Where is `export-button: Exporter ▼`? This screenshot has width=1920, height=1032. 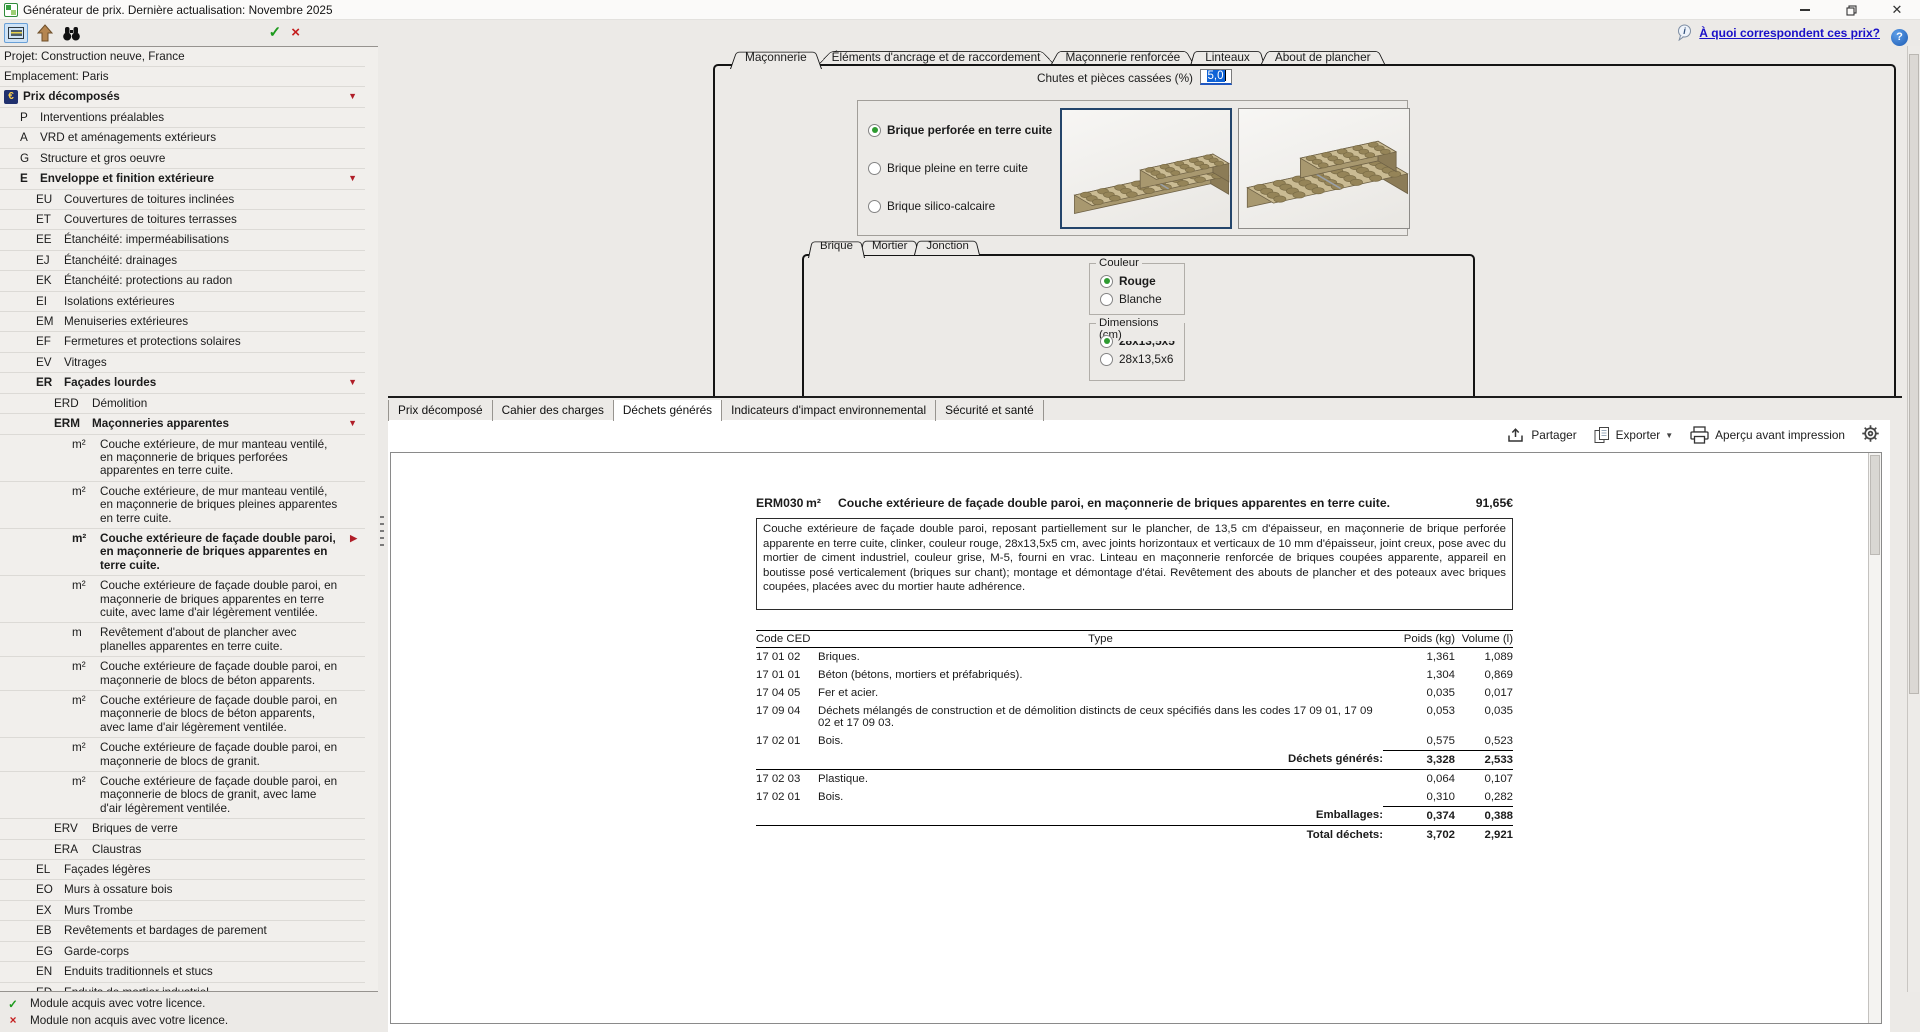
export-button: Exporter ▼ is located at coordinates (1633, 435).